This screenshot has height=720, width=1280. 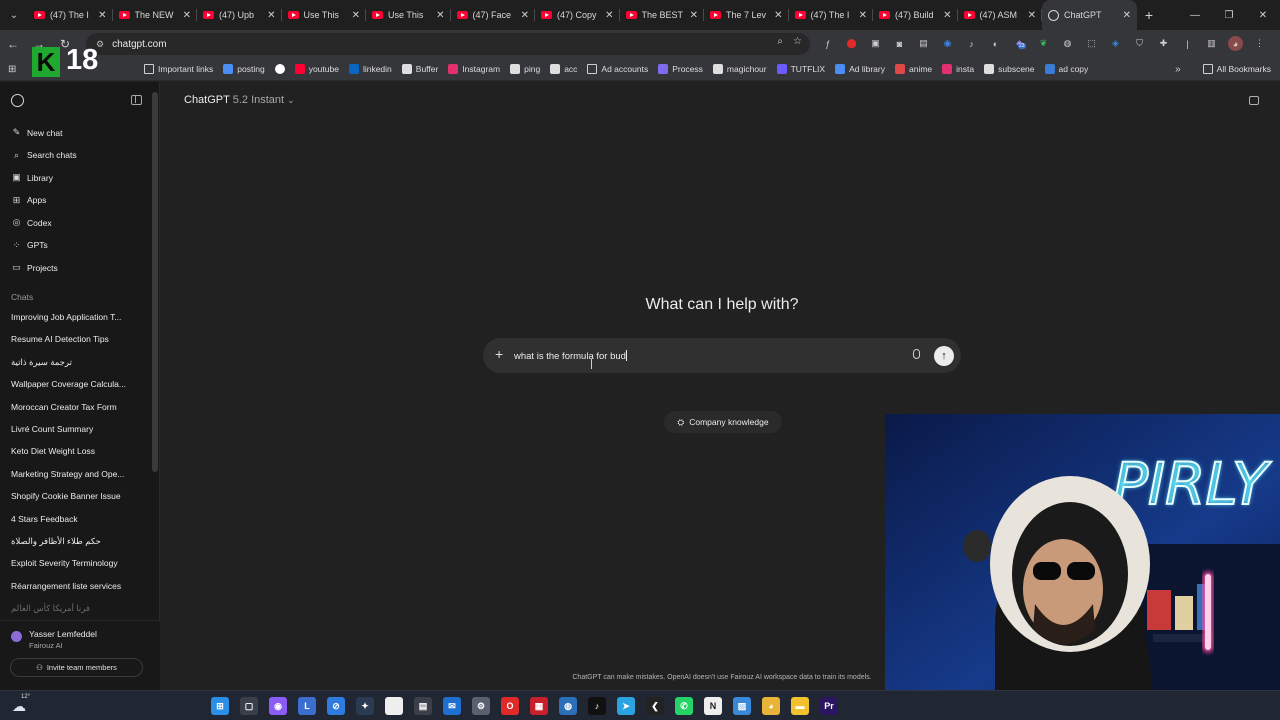 What do you see at coordinates (76, 667) in the screenshot?
I see `invite-team-button: ⚇ Invite team members` at bounding box center [76, 667].